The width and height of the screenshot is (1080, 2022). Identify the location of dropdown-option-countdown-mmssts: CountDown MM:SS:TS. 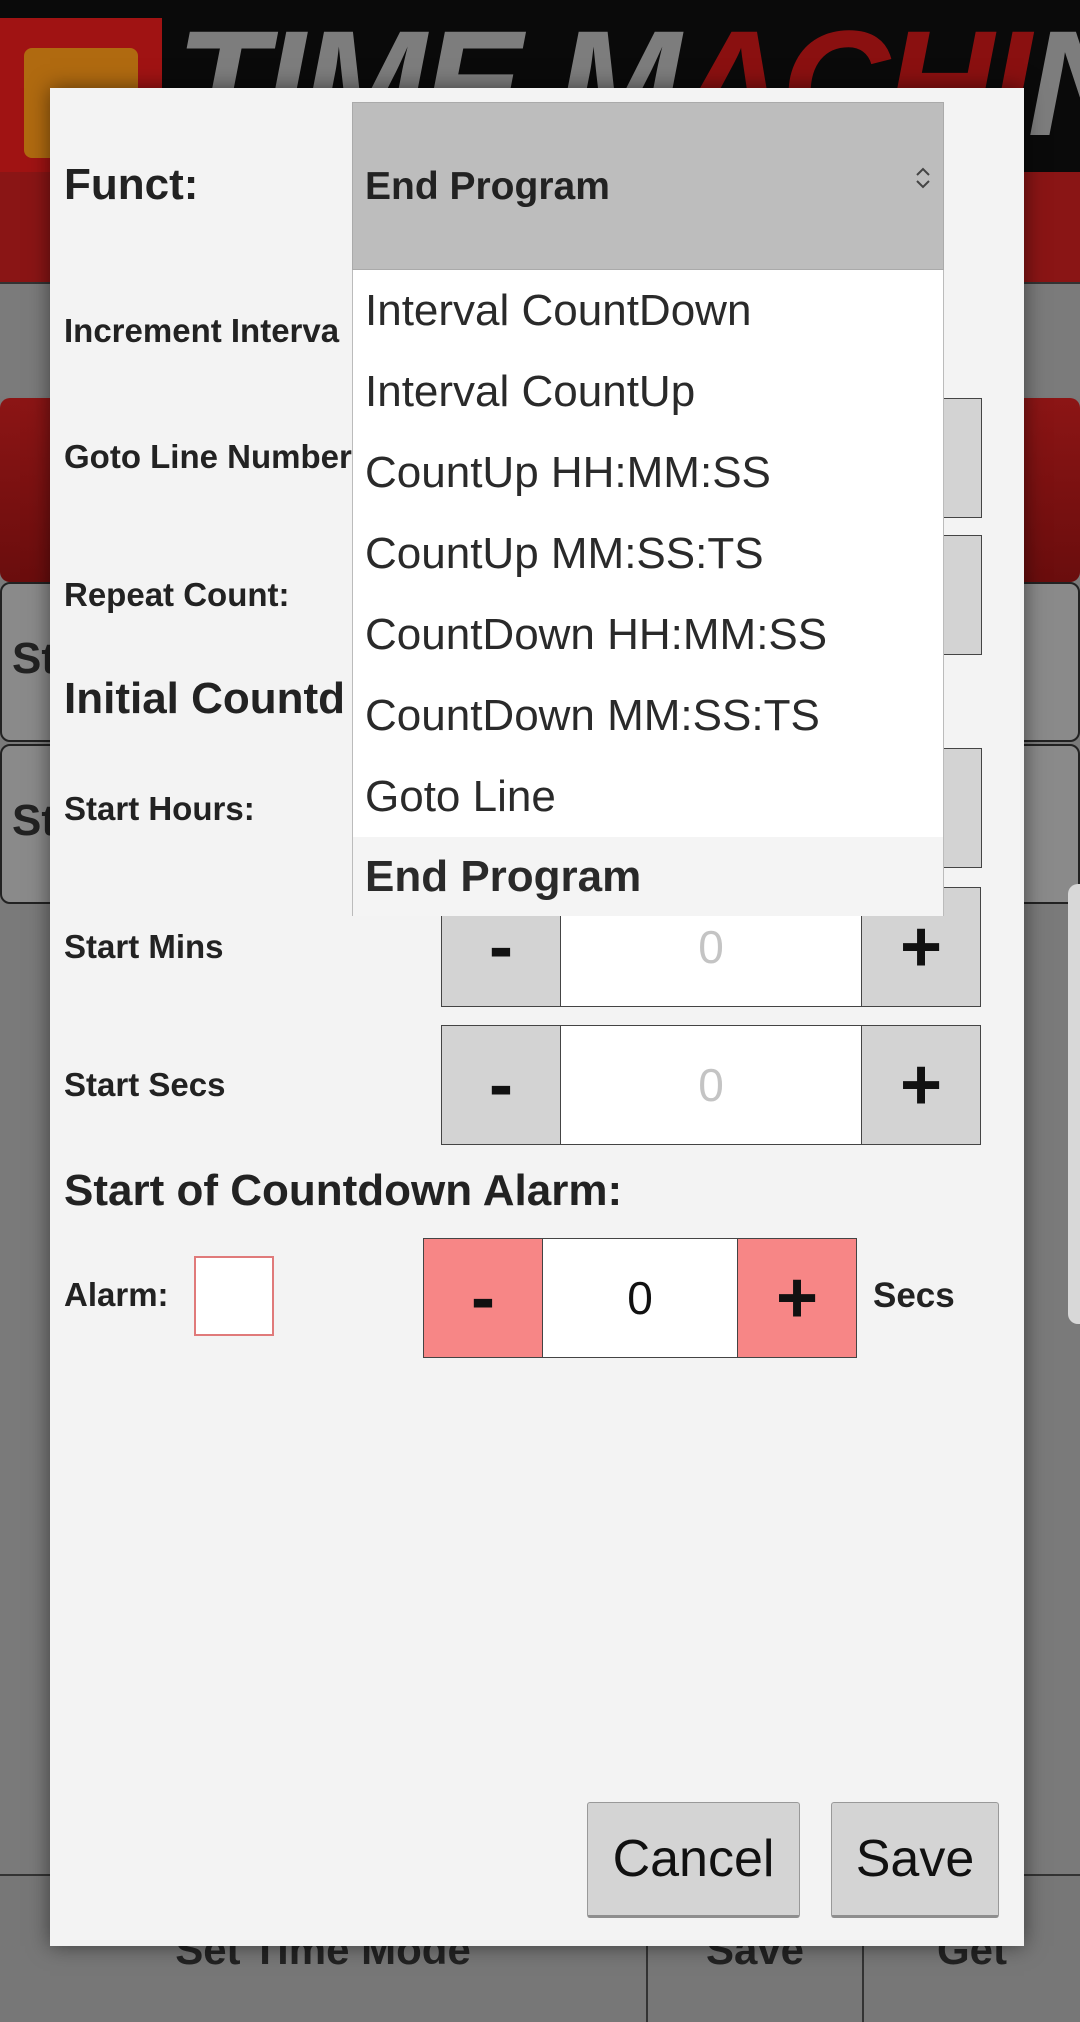
(648, 715).